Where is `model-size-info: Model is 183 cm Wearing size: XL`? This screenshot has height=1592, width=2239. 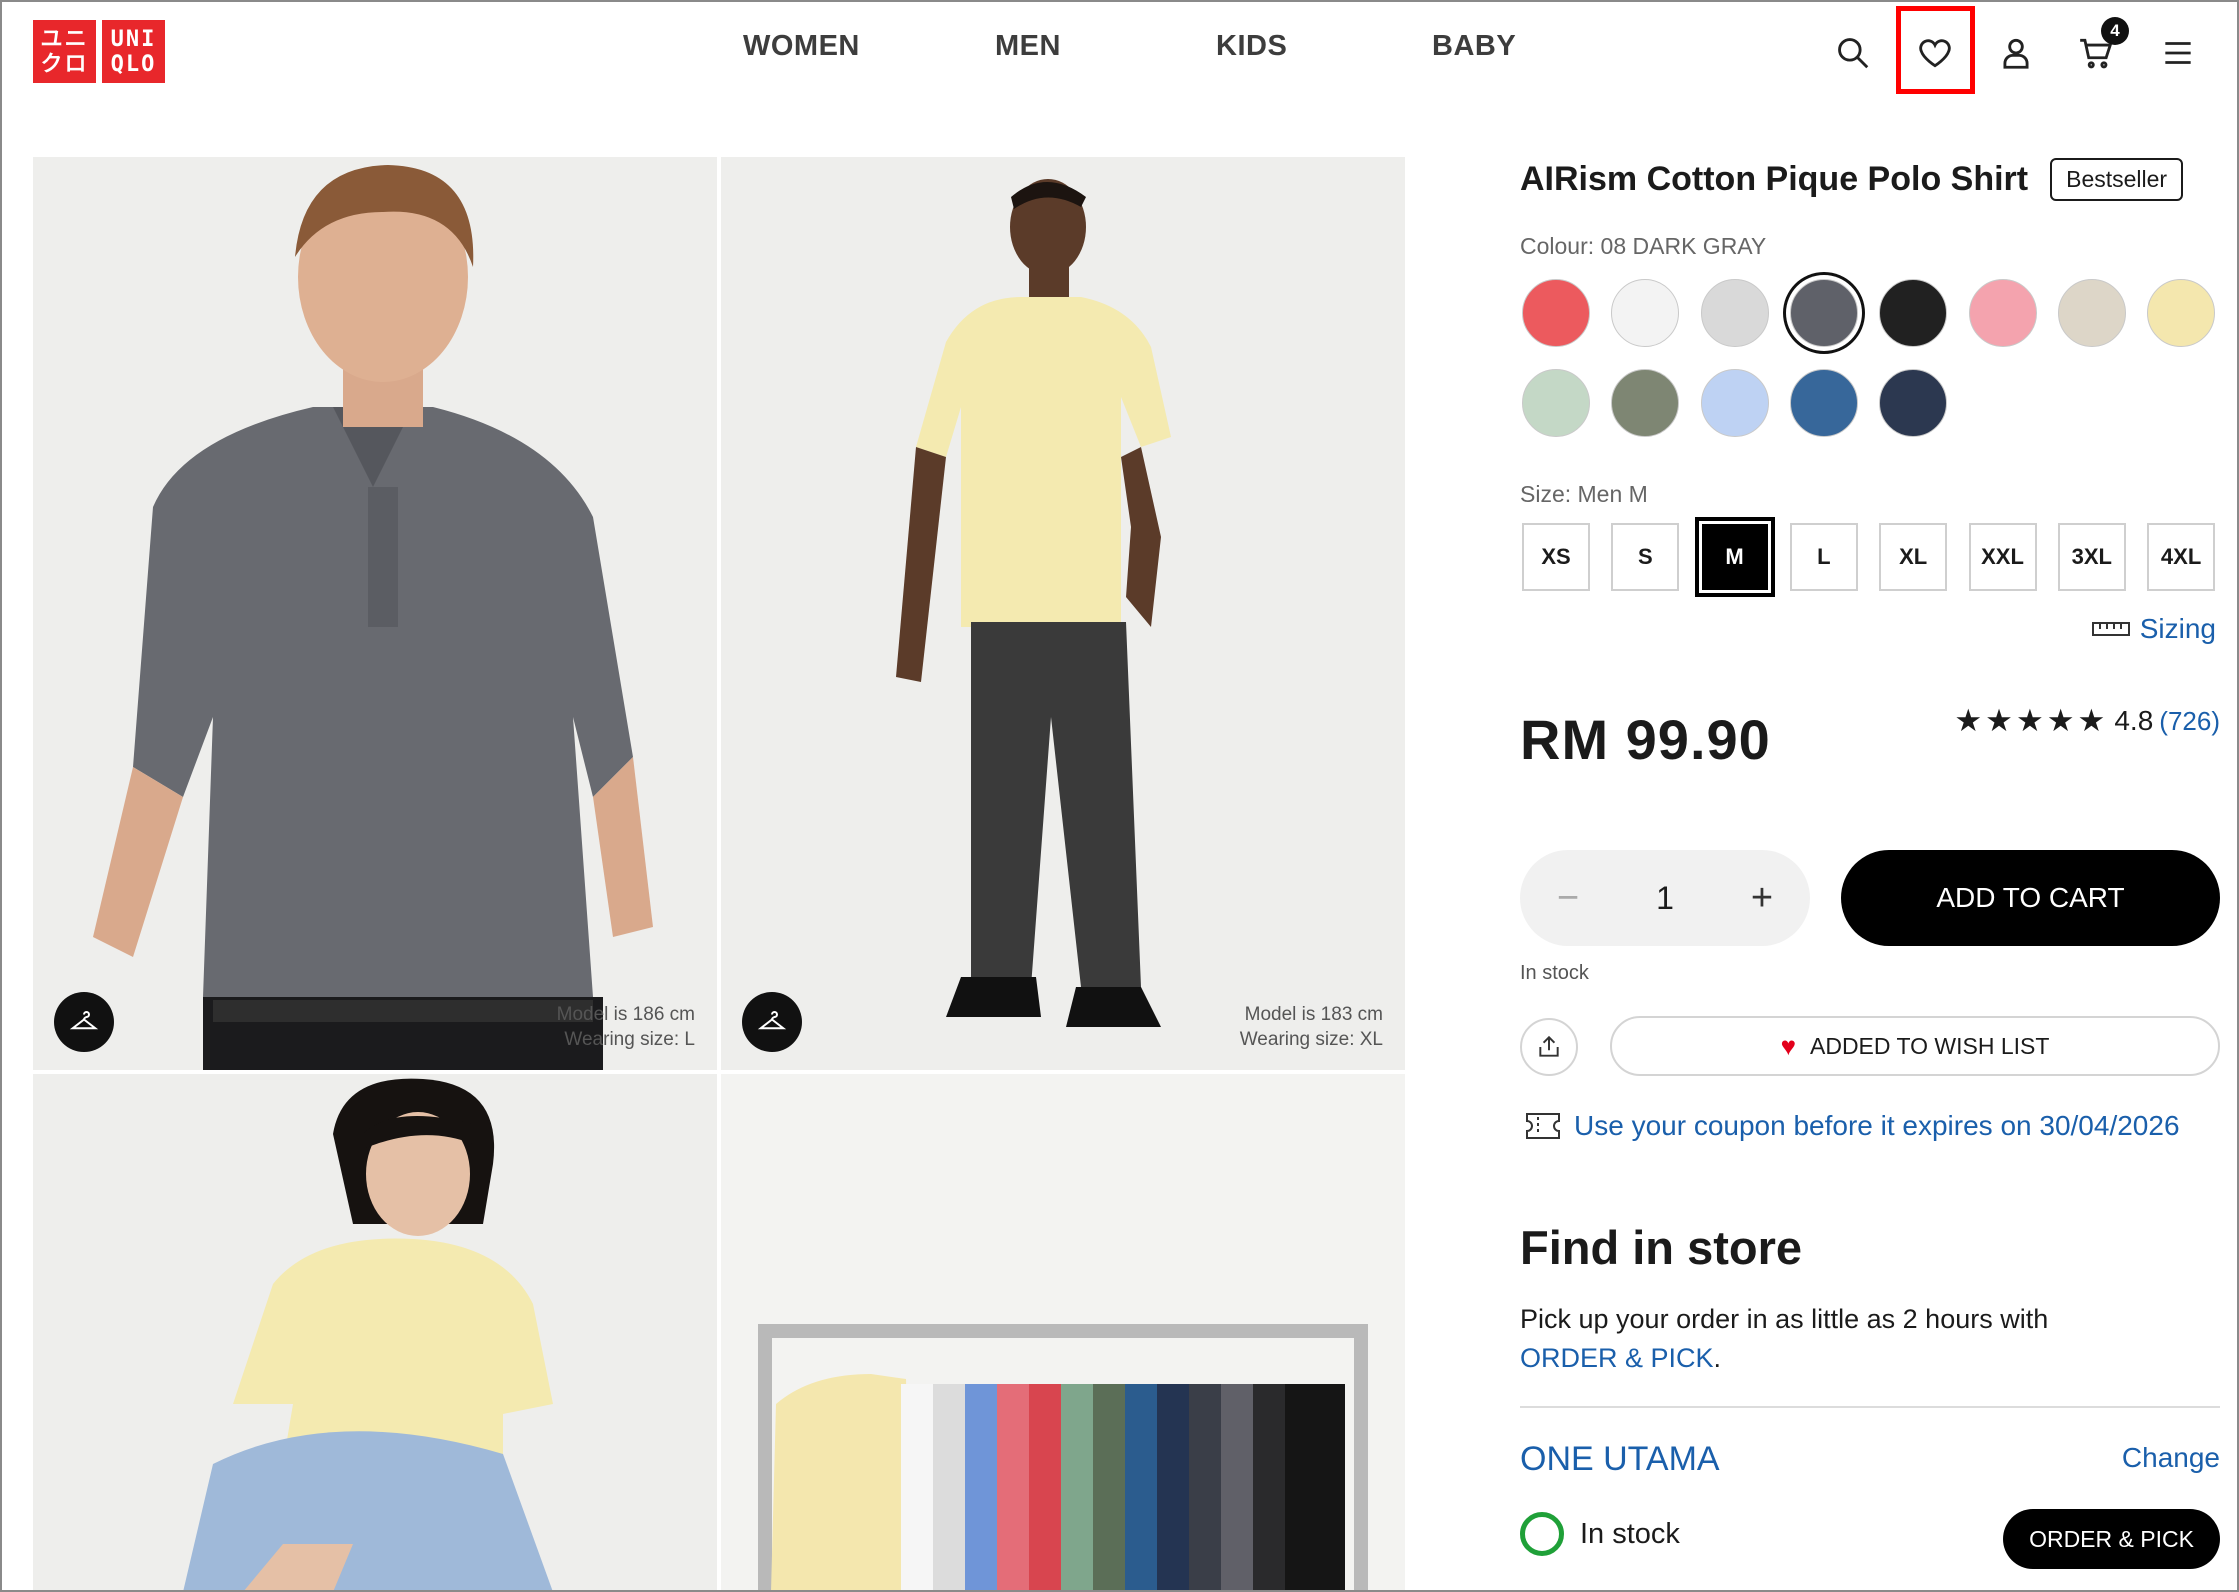
model-size-info: Model is 183 cm Wearing size: XL is located at coordinates (1311, 1027).